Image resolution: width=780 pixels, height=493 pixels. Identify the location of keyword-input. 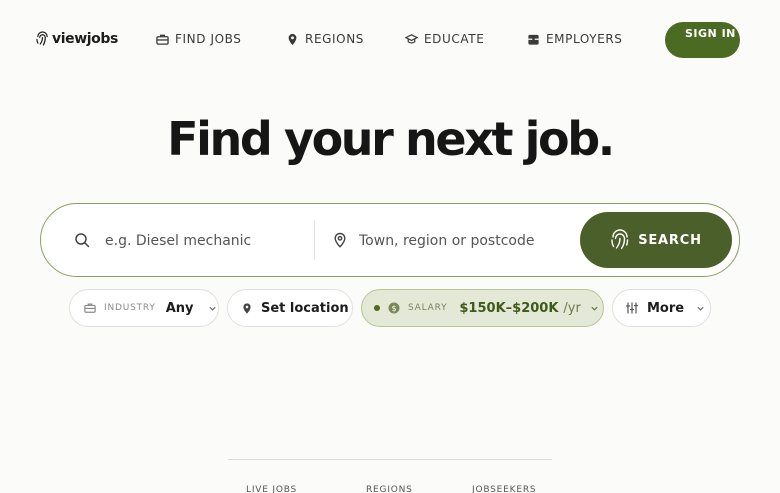
(205, 241).